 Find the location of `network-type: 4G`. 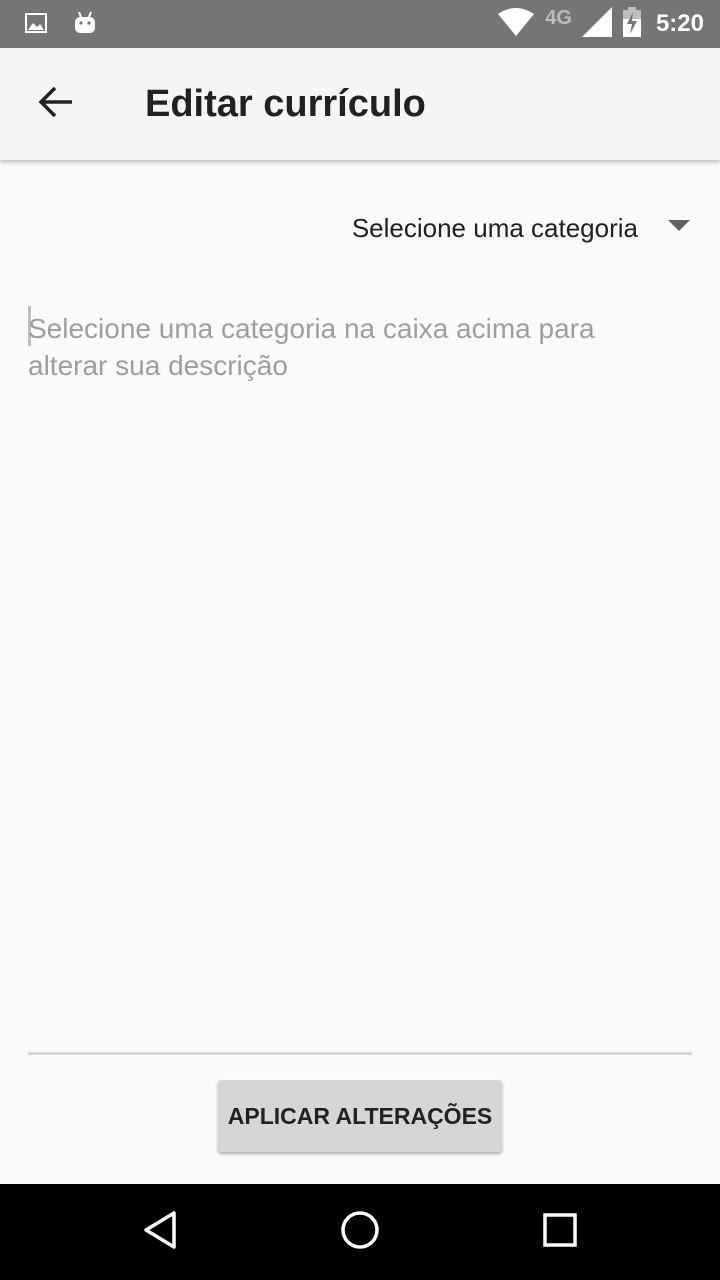

network-type: 4G is located at coordinates (558, 17).